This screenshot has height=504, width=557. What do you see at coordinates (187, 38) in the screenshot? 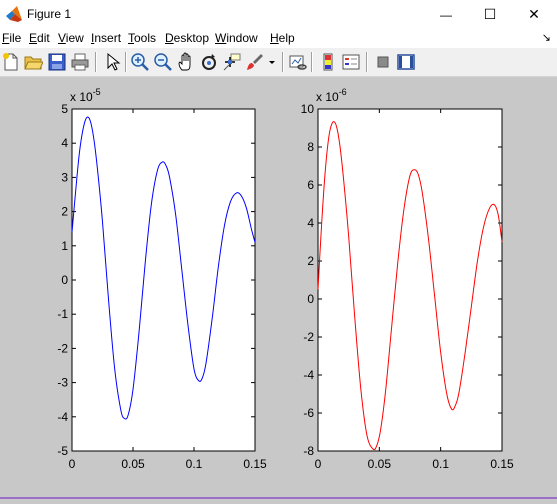
I see `menu-desktop: Desktop` at bounding box center [187, 38].